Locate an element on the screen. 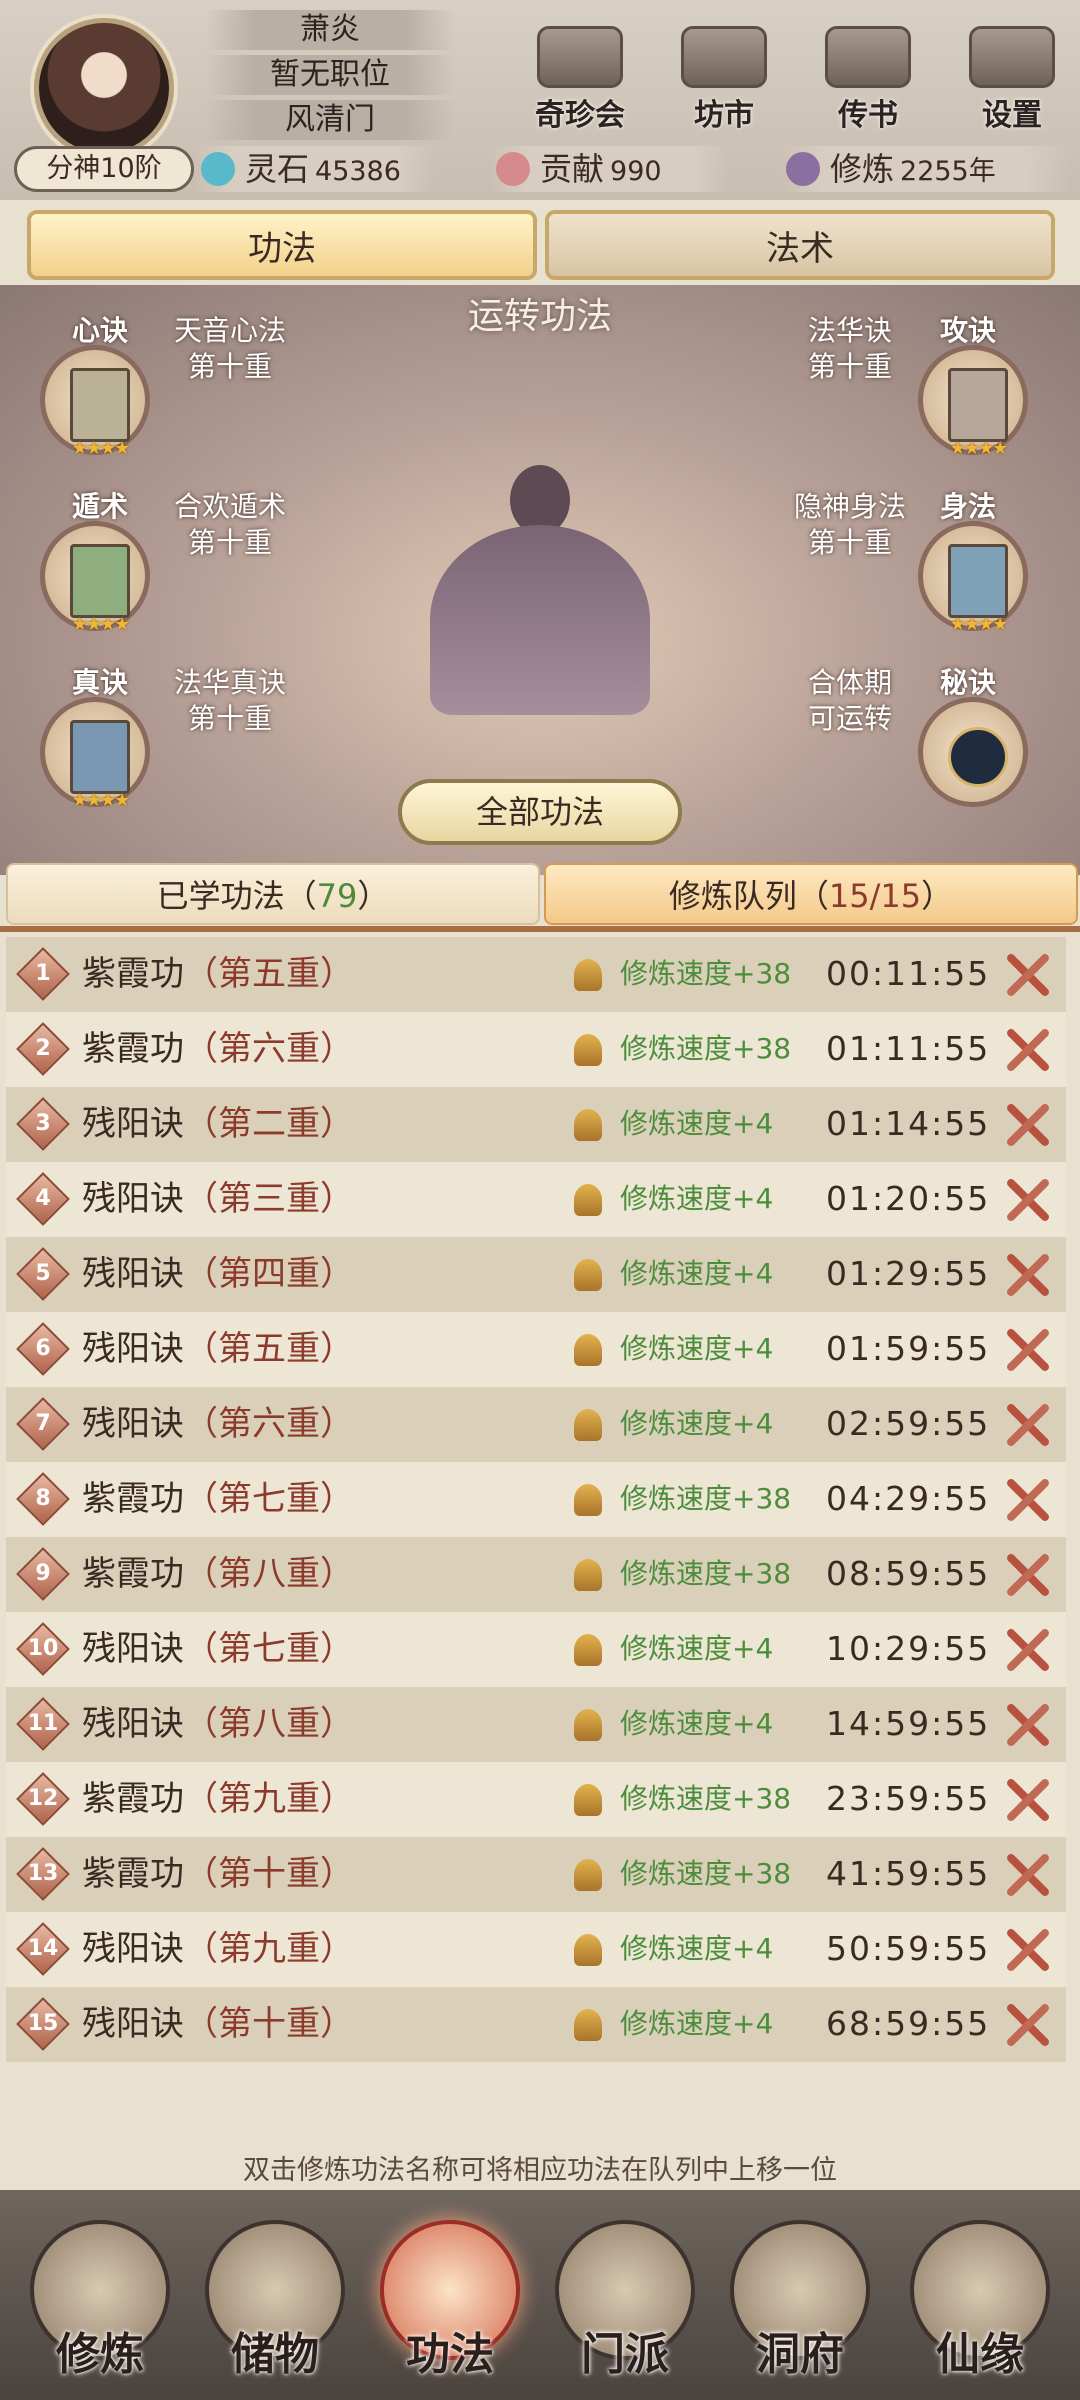 The height and width of the screenshot is (2400, 1080). remaining-time: 68:59:55 is located at coordinates (908, 2023).